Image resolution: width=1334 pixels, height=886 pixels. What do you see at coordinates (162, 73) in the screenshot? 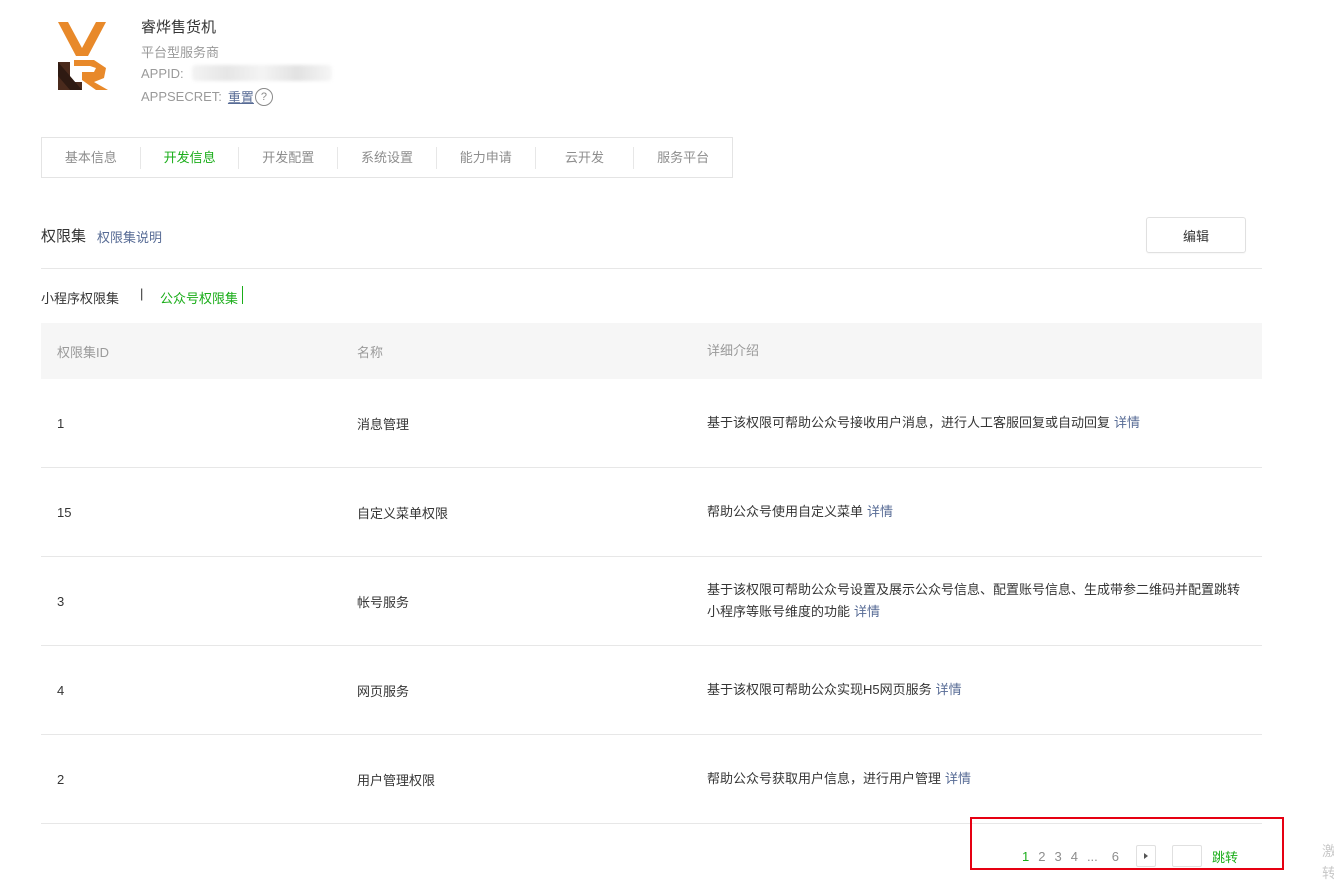
I see `appid-label: APPID:` at bounding box center [162, 73].